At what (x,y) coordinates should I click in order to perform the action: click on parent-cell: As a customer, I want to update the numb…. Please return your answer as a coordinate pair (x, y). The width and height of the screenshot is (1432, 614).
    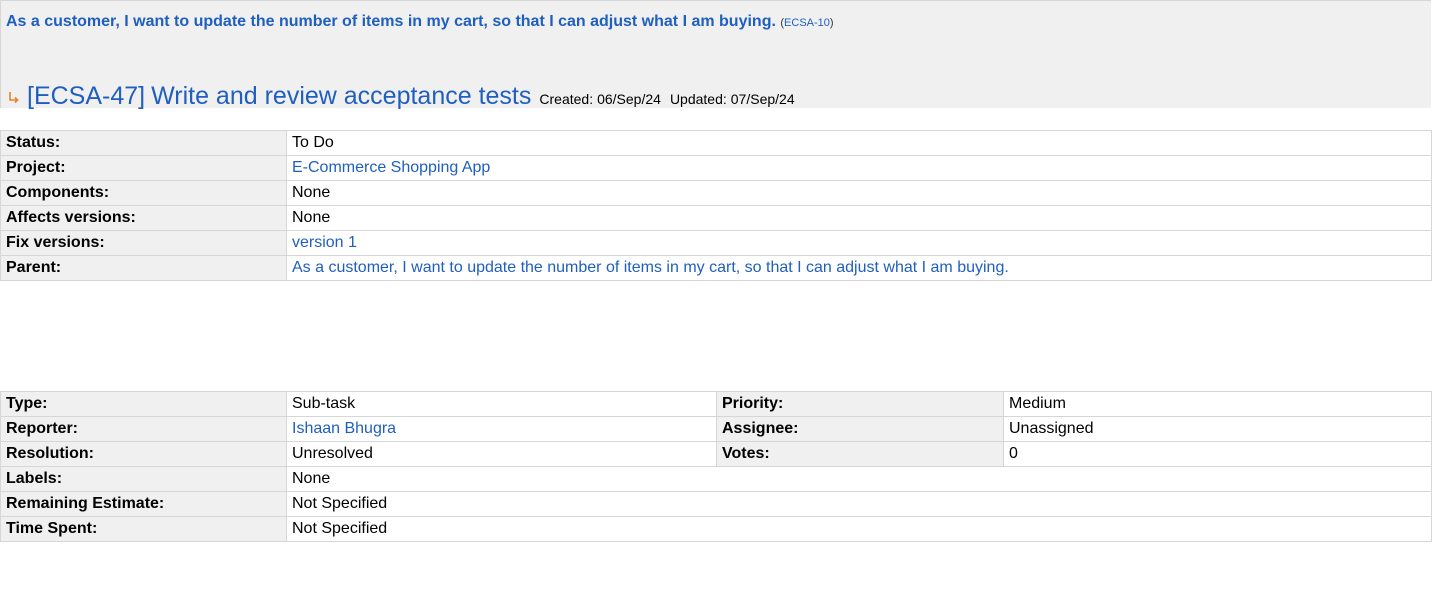
    Looking at the image, I should click on (859, 268).